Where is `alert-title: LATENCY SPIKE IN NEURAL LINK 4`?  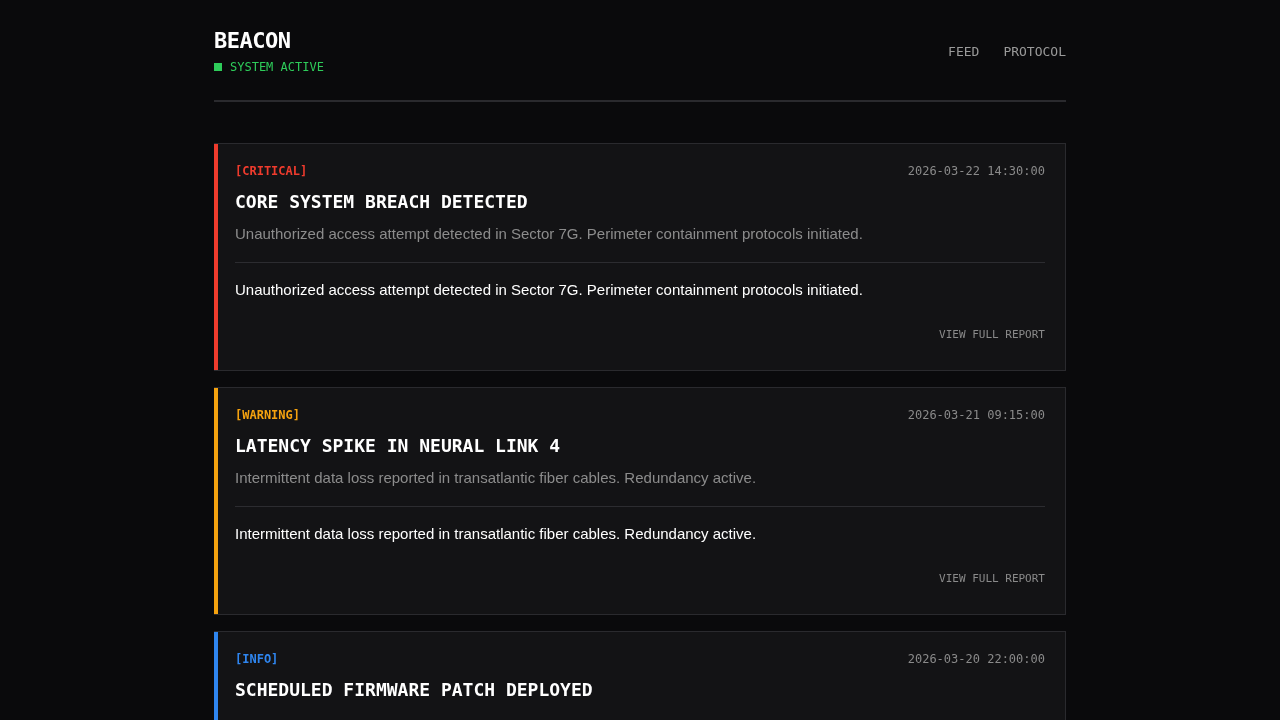 alert-title: LATENCY SPIKE IN NEURAL LINK 4 is located at coordinates (398, 446).